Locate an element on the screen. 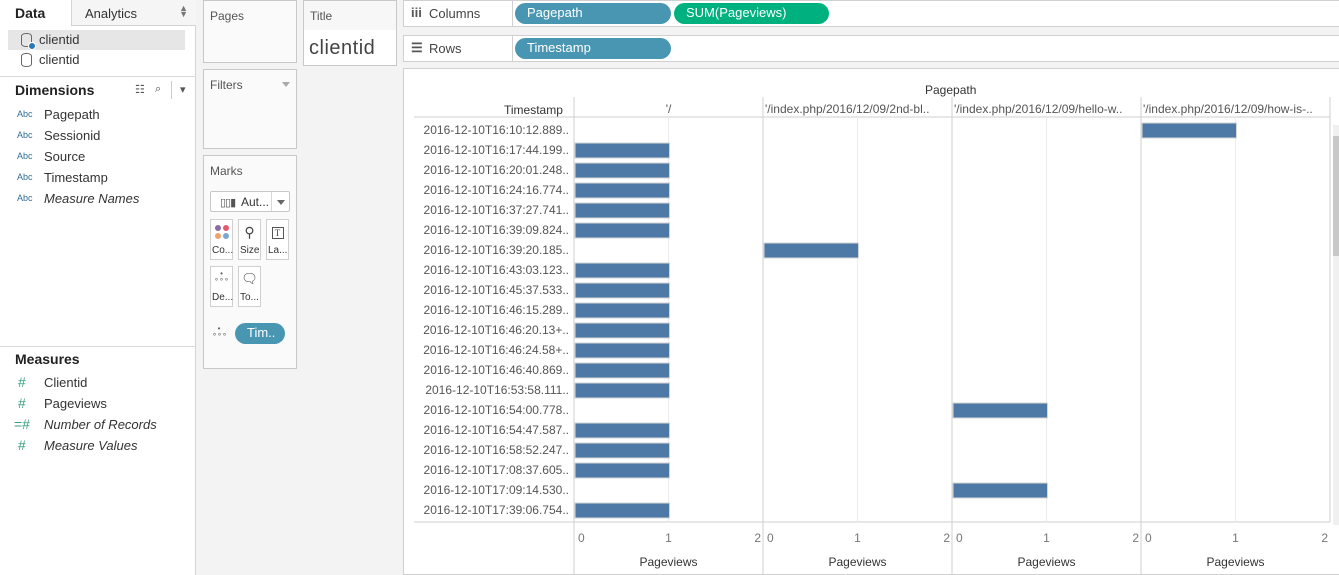  datasource-item-active: clientid is located at coordinates (96, 40).